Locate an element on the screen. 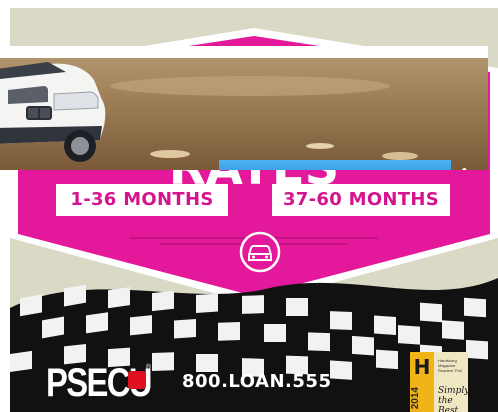  award-publication: Harrisburg Magazine Readers' Poll is located at coordinates (450, 365).